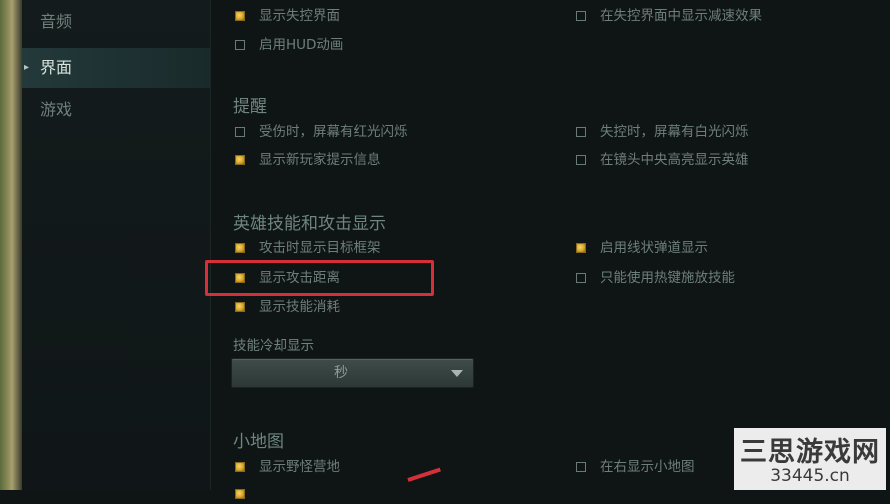 The height and width of the screenshot is (504, 890). I want to click on option-show-loss-of-control: 显示失控界面, so click(287, 16).